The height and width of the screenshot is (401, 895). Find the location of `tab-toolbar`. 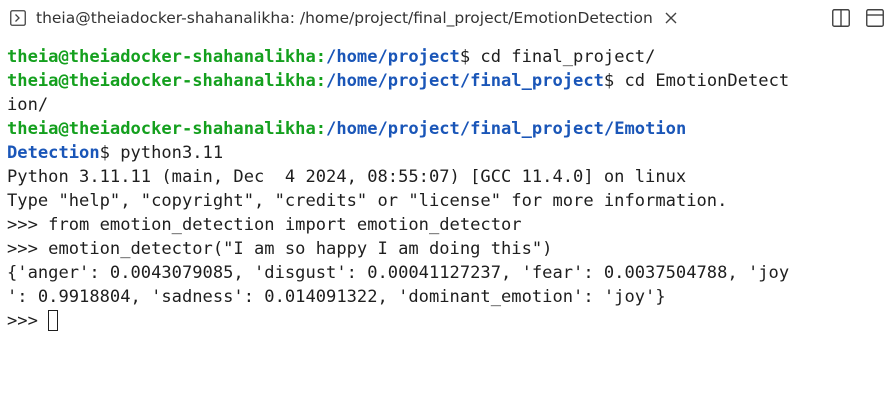

tab-toolbar is located at coordinates (858, 18).